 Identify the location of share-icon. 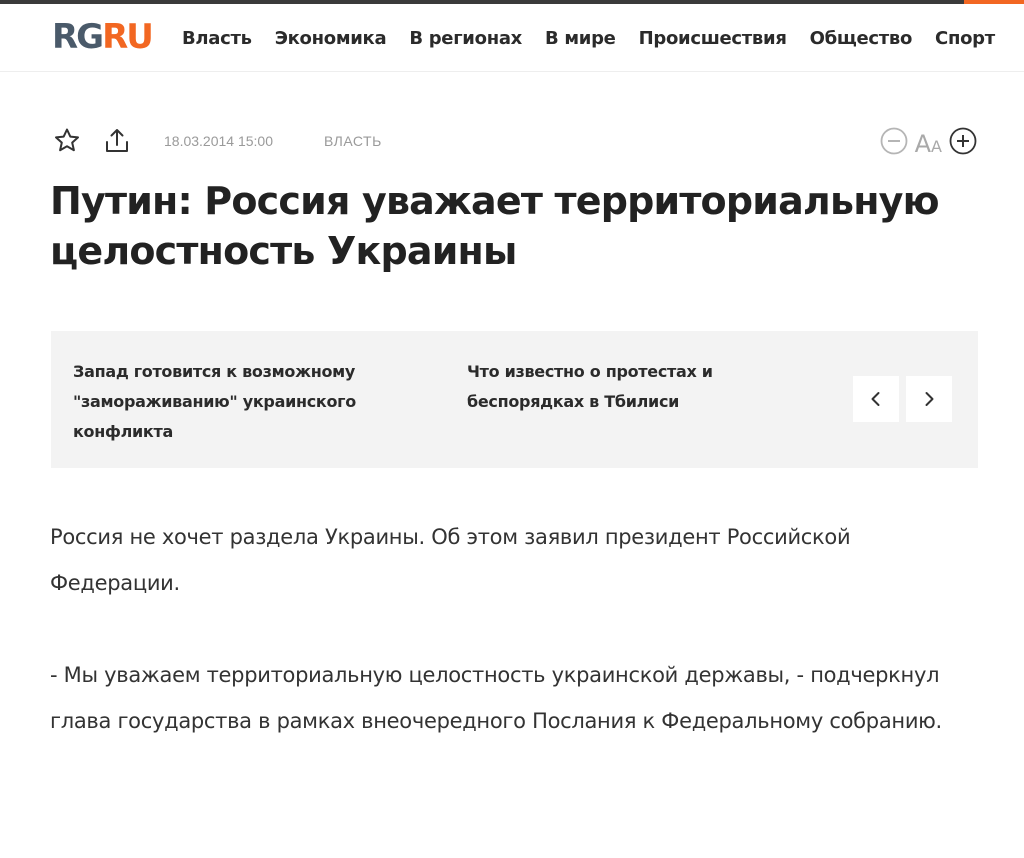
(117, 141).